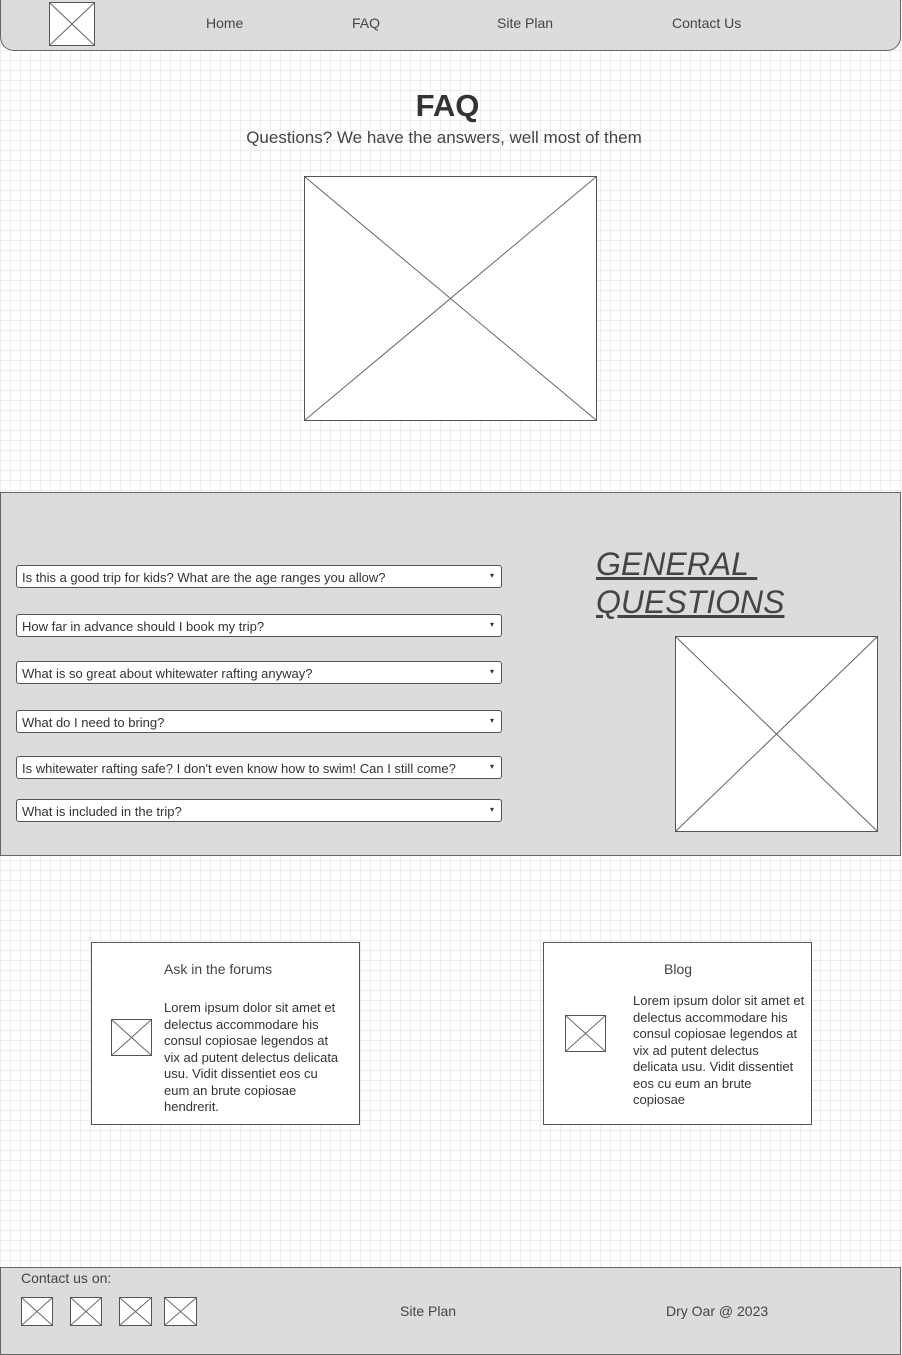 The image size is (902, 1355). I want to click on top-nav-bar: Home FAQ Site Plan Contact Us, so click(450, 25).